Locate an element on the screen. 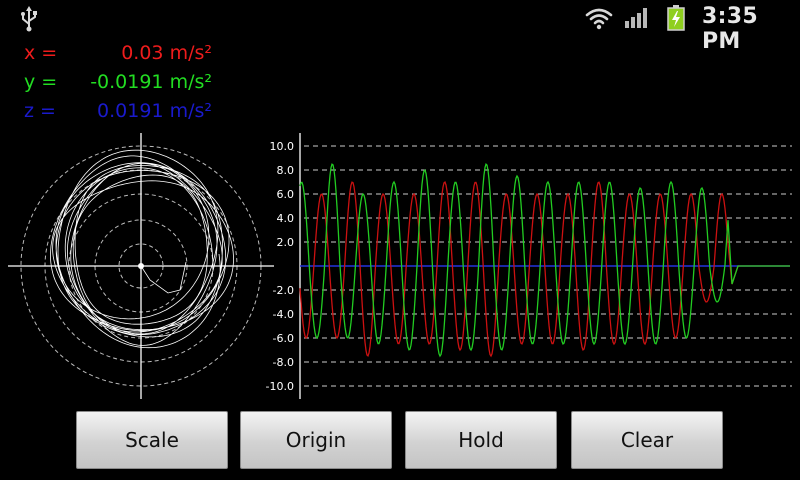 The width and height of the screenshot is (800, 480). clock: 3:35 PM is located at coordinates (730, 29).